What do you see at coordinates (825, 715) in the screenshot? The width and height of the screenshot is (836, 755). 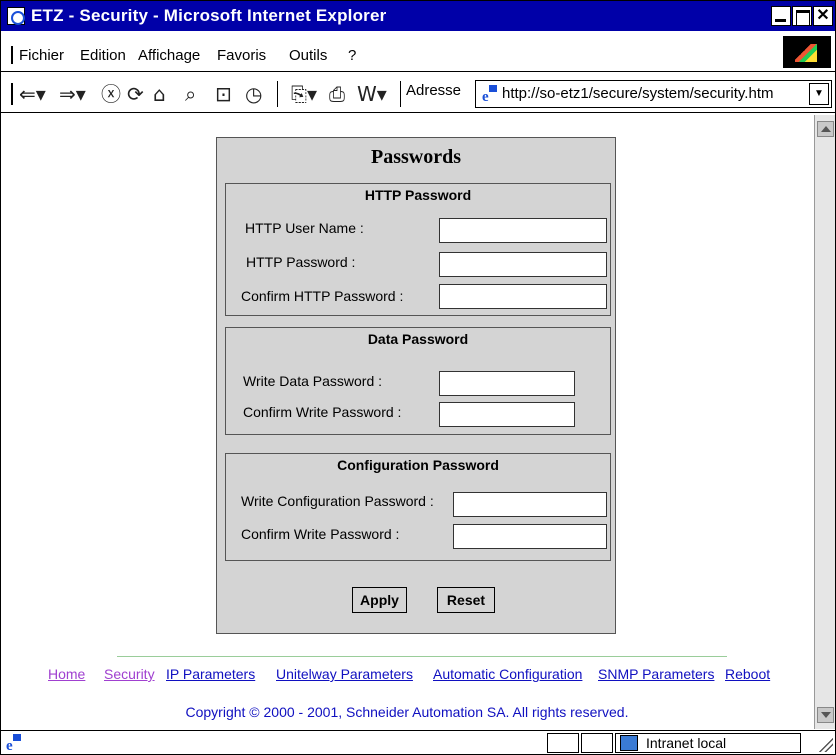 I see `scroll-down-icon` at bounding box center [825, 715].